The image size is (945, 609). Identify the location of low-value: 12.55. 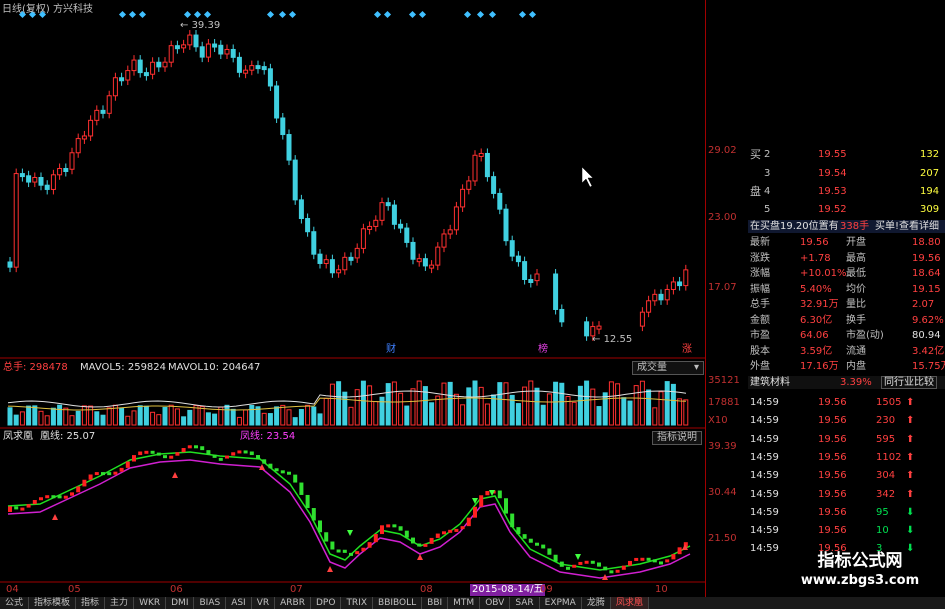
(618, 339).